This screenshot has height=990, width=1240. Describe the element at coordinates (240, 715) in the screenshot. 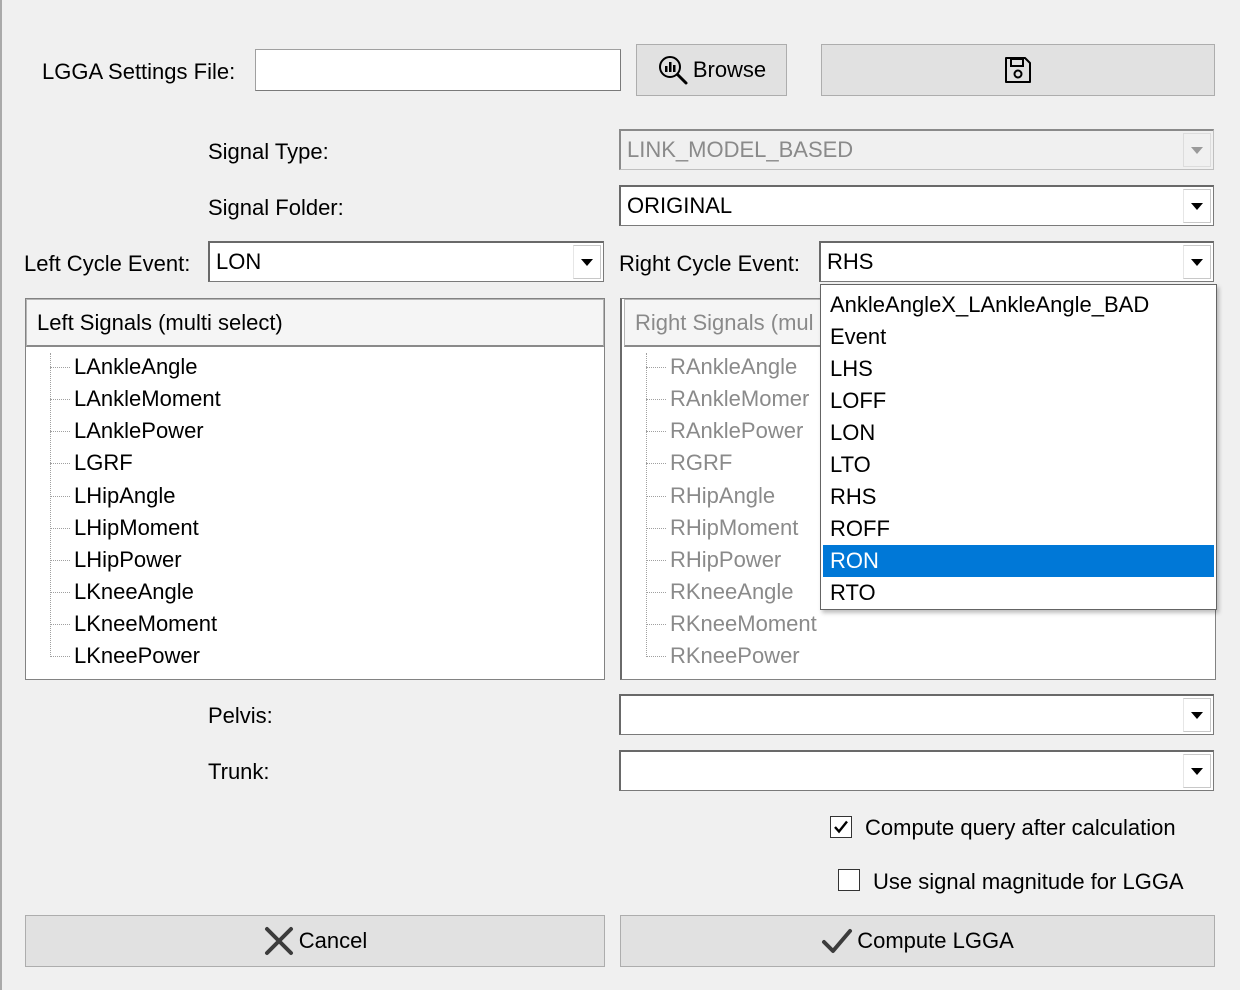

I see `pelvis-label: Pelvis:` at that location.